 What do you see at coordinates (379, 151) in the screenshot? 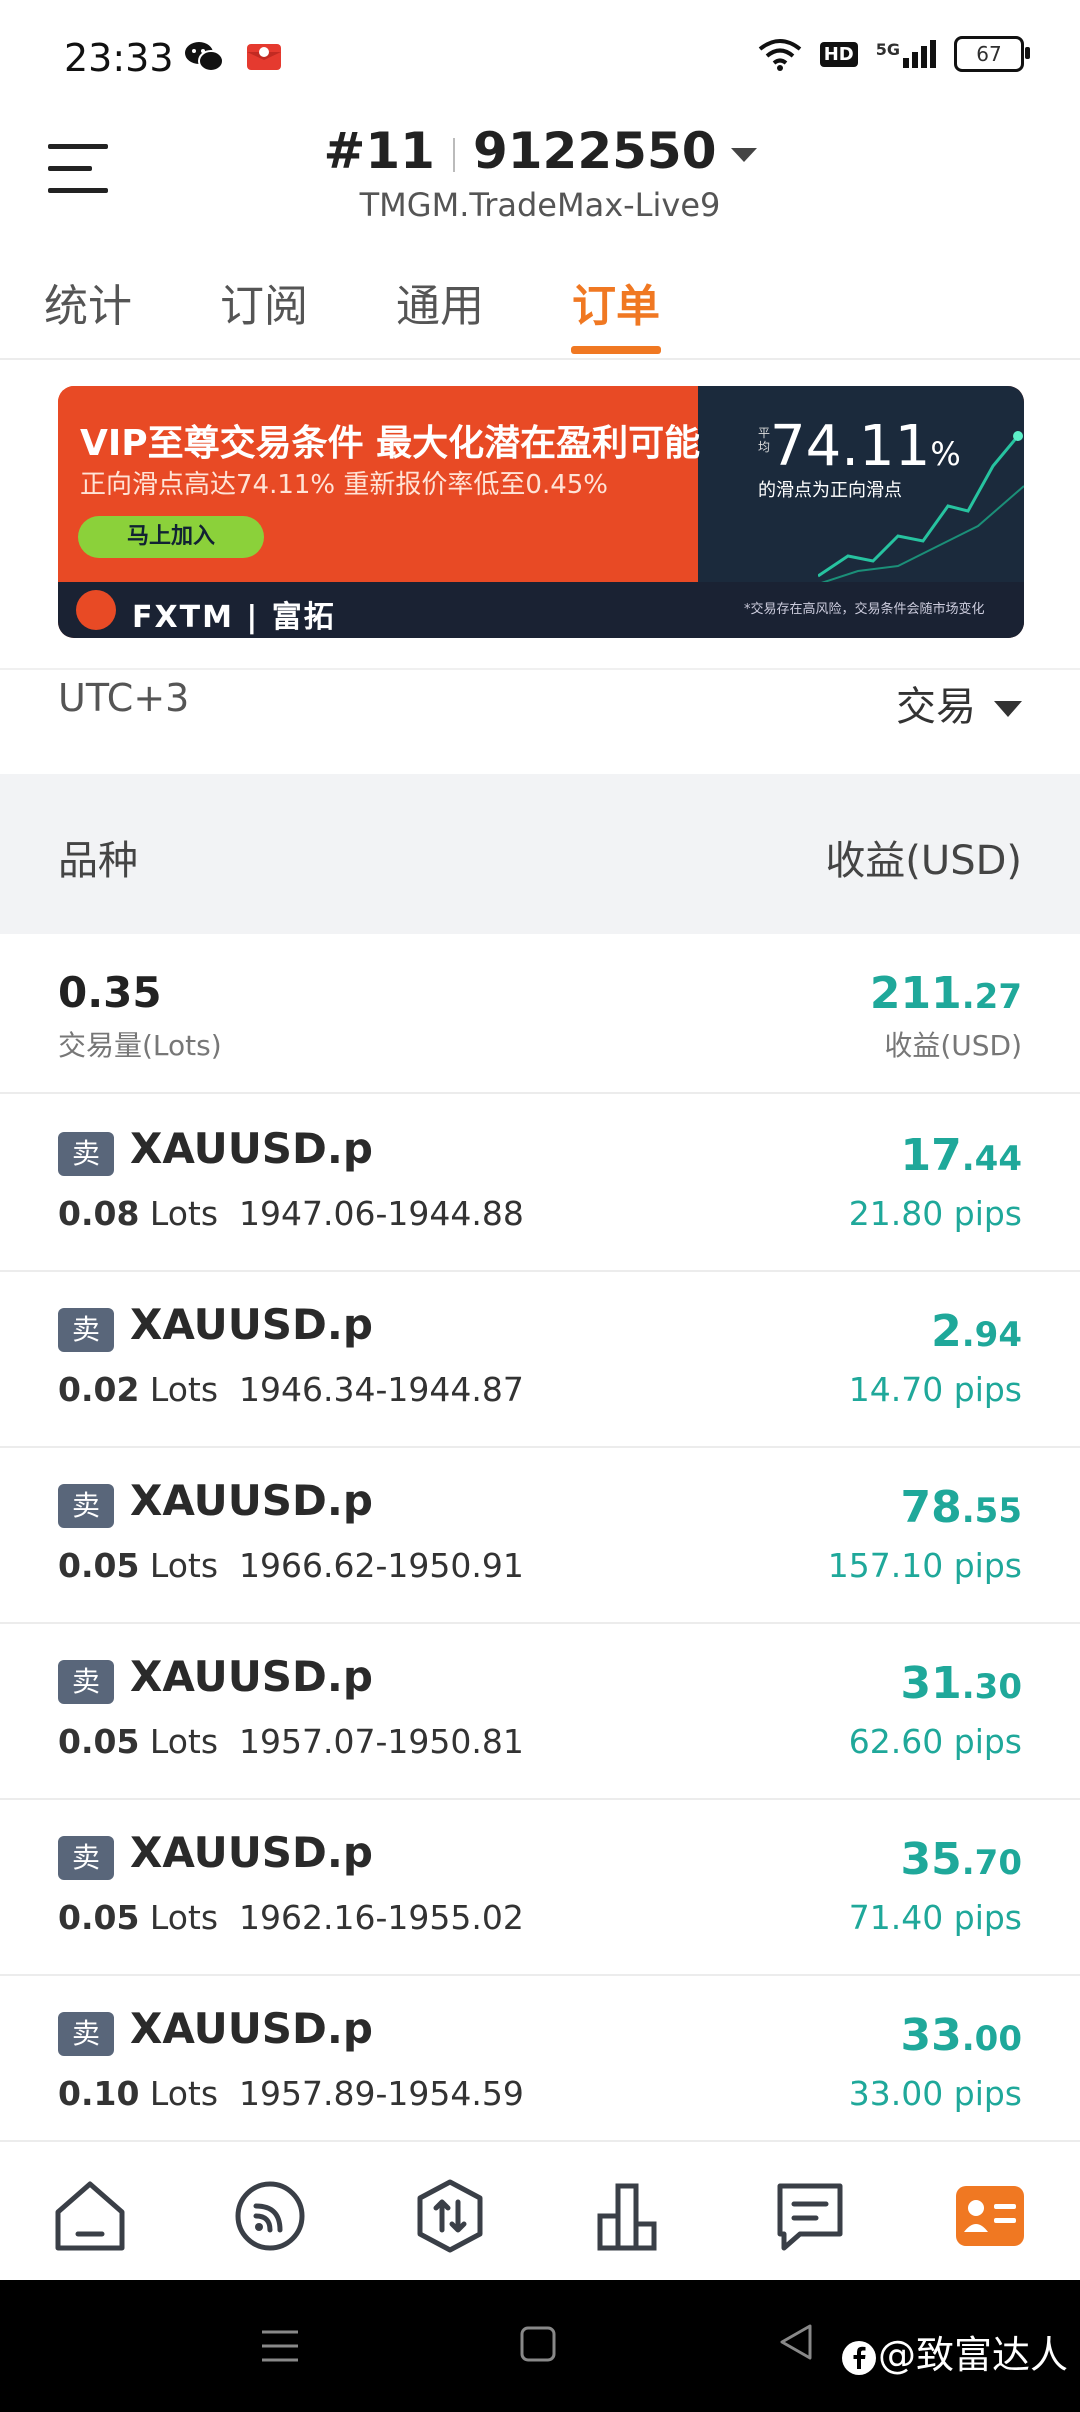
I see `account-prefix: #11` at bounding box center [379, 151].